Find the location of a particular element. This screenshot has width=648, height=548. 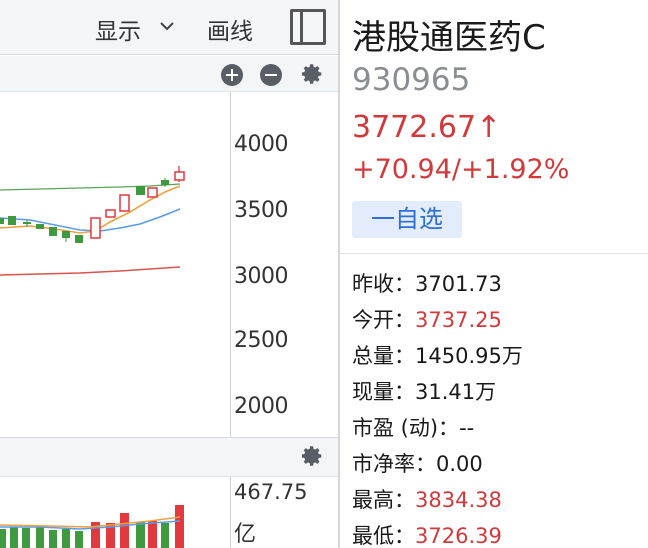

volume-axis-unit: 亿 is located at coordinates (245, 534).